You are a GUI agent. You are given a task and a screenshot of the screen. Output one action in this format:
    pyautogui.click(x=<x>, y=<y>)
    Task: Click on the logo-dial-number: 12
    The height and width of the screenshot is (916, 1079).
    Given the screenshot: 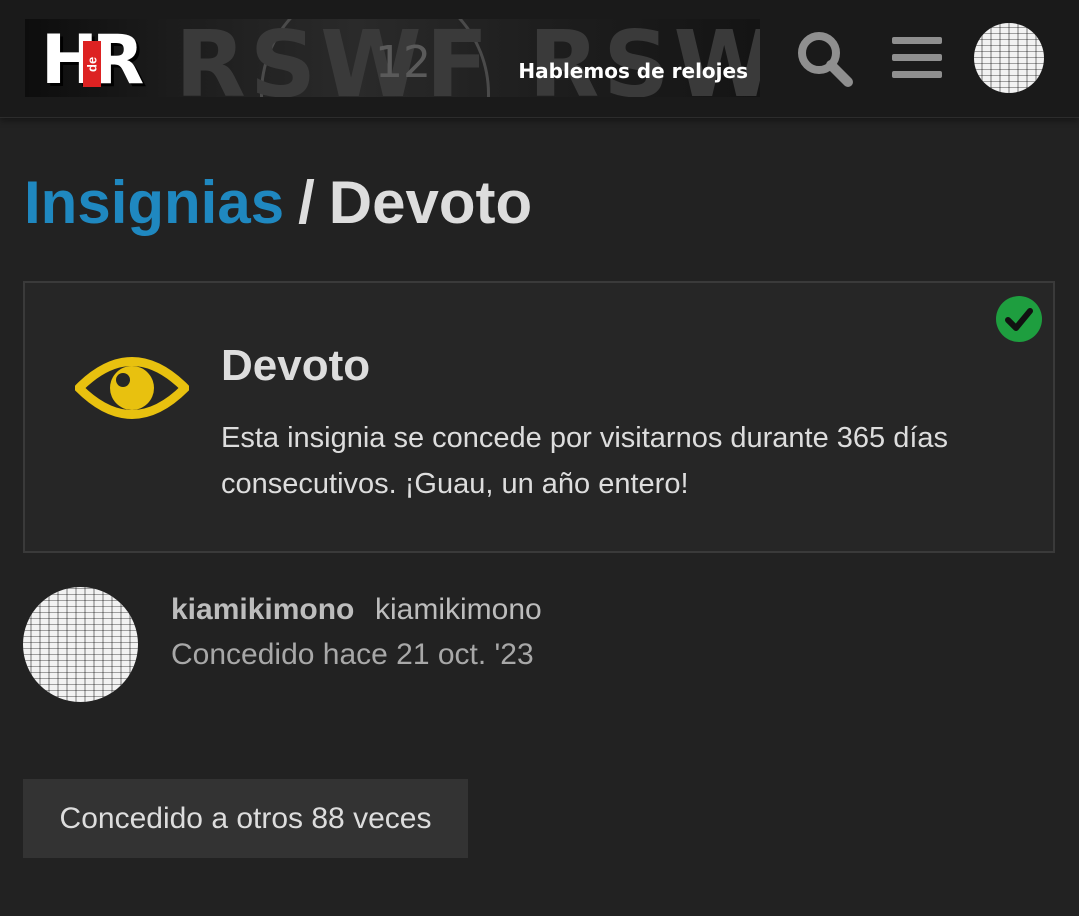 What is the action you would take?
    pyautogui.click(x=403, y=62)
    